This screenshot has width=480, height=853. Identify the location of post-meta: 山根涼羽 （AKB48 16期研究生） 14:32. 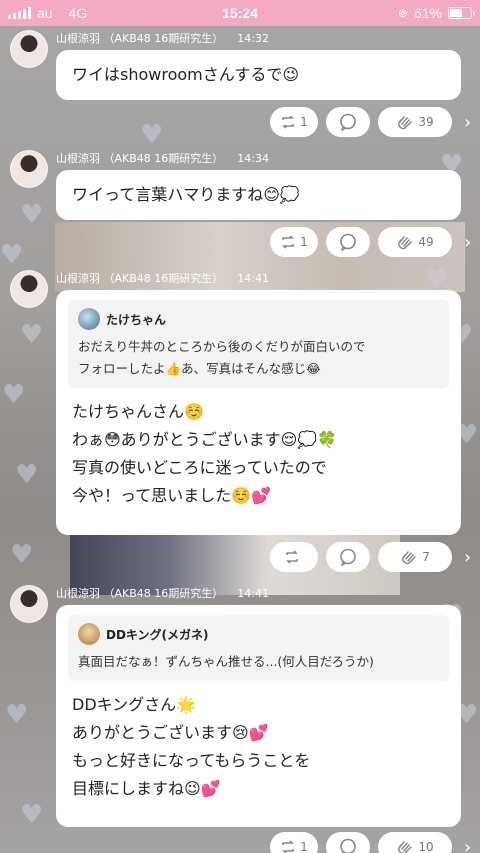
(162, 38).